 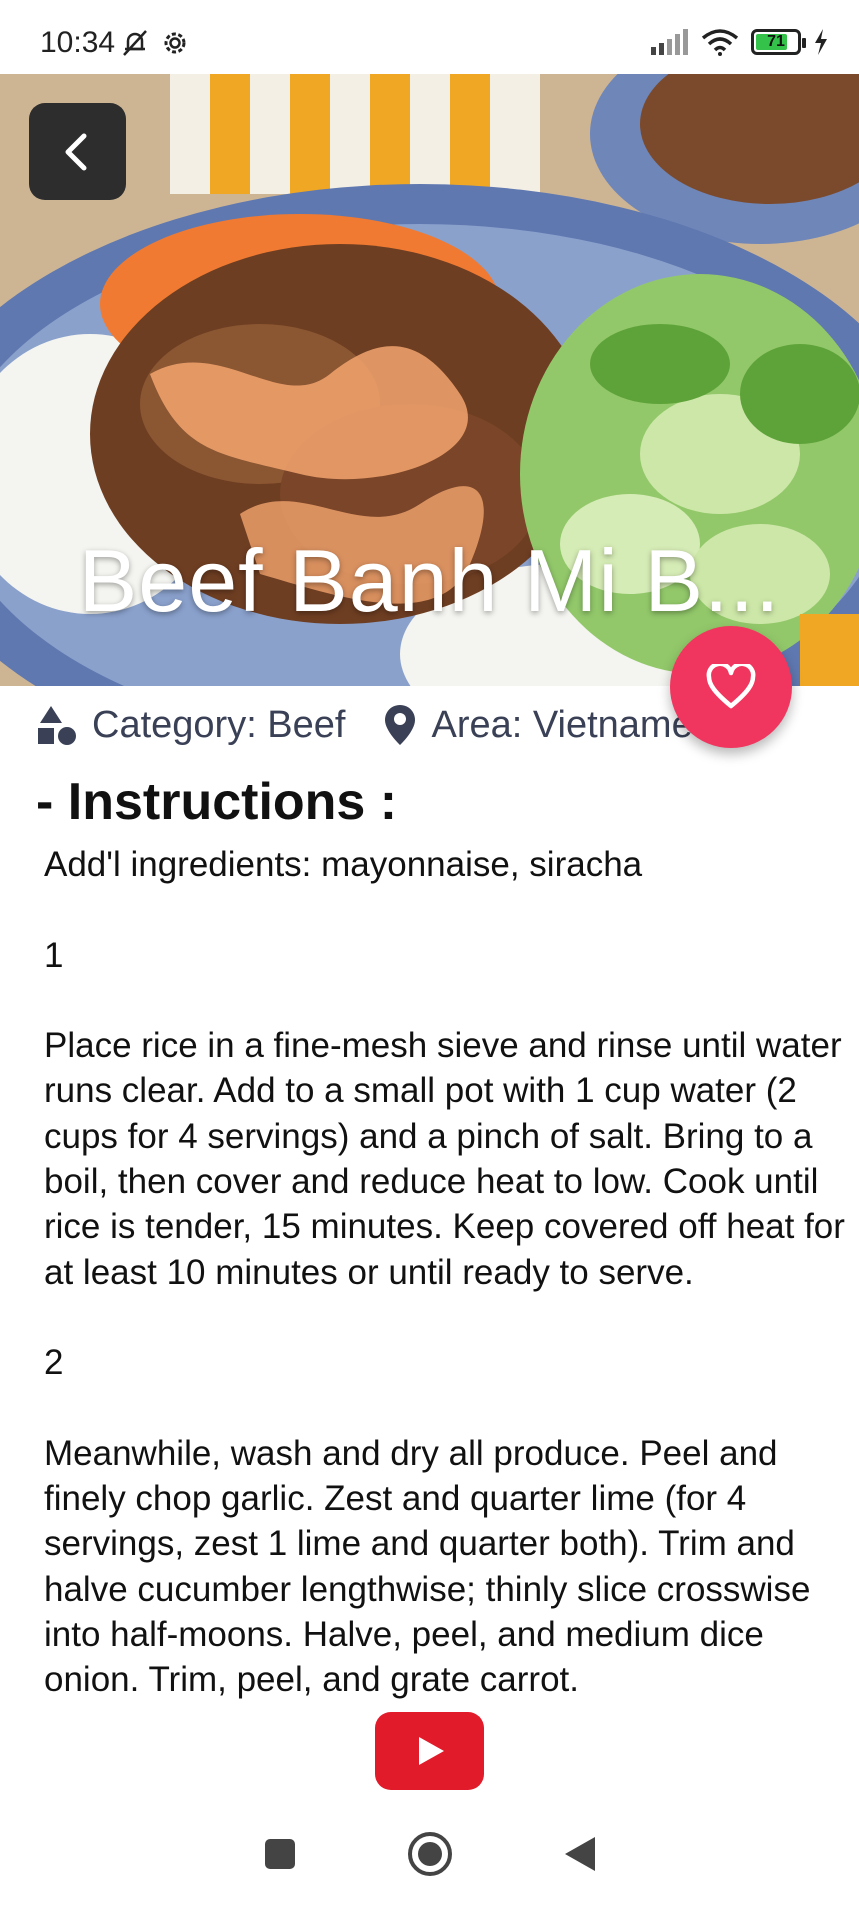 What do you see at coordinates (219, 724) in the screenshot?
I see `category-label: Category: Beef` at bounding box center [219, 724].